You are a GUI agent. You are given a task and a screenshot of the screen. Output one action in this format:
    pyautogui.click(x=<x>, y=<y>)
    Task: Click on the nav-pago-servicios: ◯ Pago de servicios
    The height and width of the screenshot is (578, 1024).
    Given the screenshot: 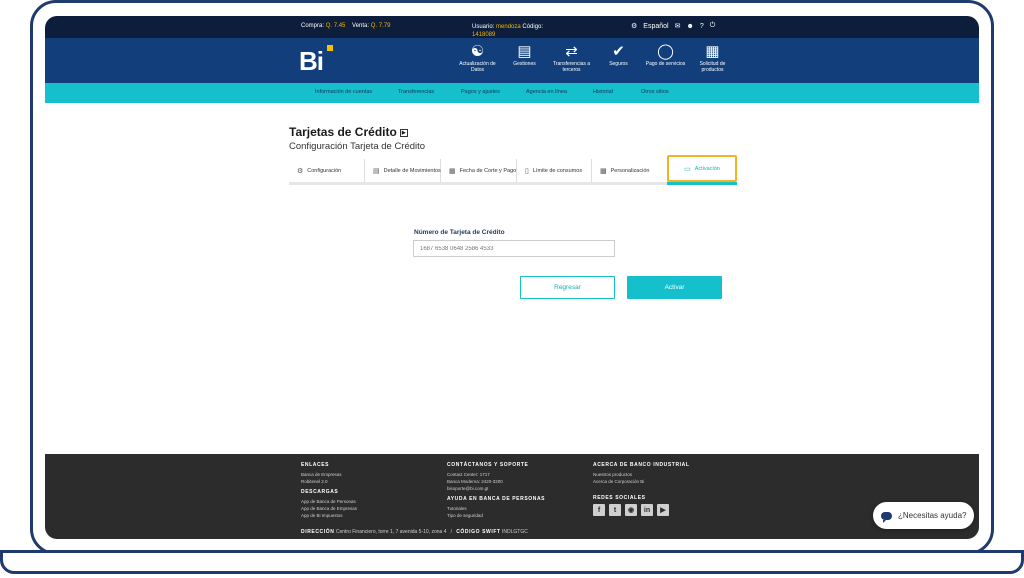 What is the action you would take?
    pyautogui.click(x=665, y=58)
    